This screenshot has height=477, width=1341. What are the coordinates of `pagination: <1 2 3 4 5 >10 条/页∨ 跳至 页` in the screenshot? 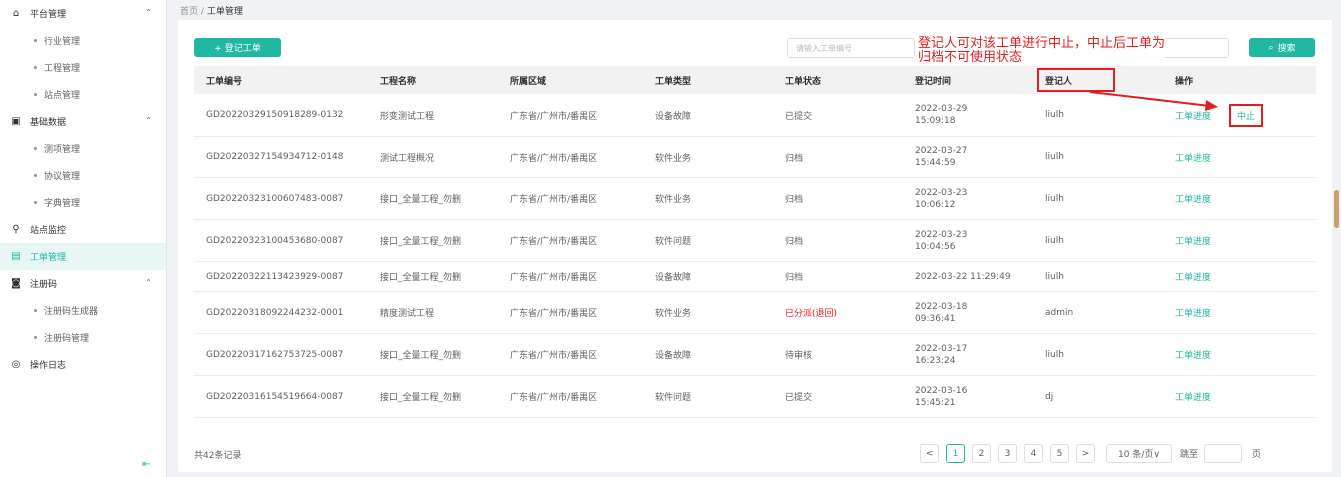 It's located at (1090, 453).